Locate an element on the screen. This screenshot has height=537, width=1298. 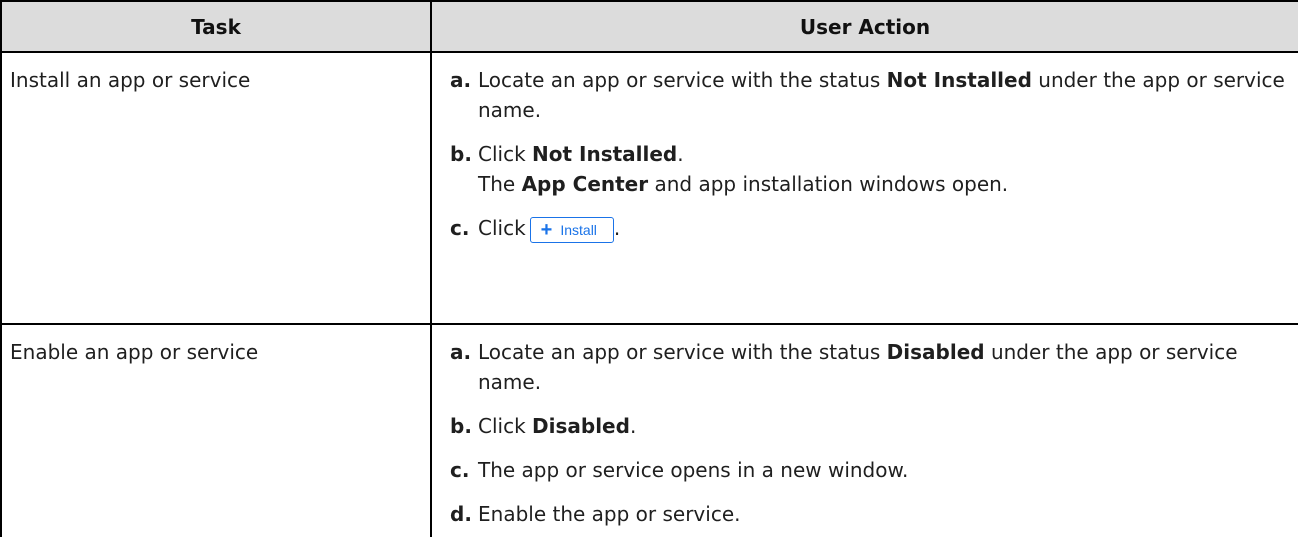
task-name: Install an app or service is located at coordinates (130, 80).